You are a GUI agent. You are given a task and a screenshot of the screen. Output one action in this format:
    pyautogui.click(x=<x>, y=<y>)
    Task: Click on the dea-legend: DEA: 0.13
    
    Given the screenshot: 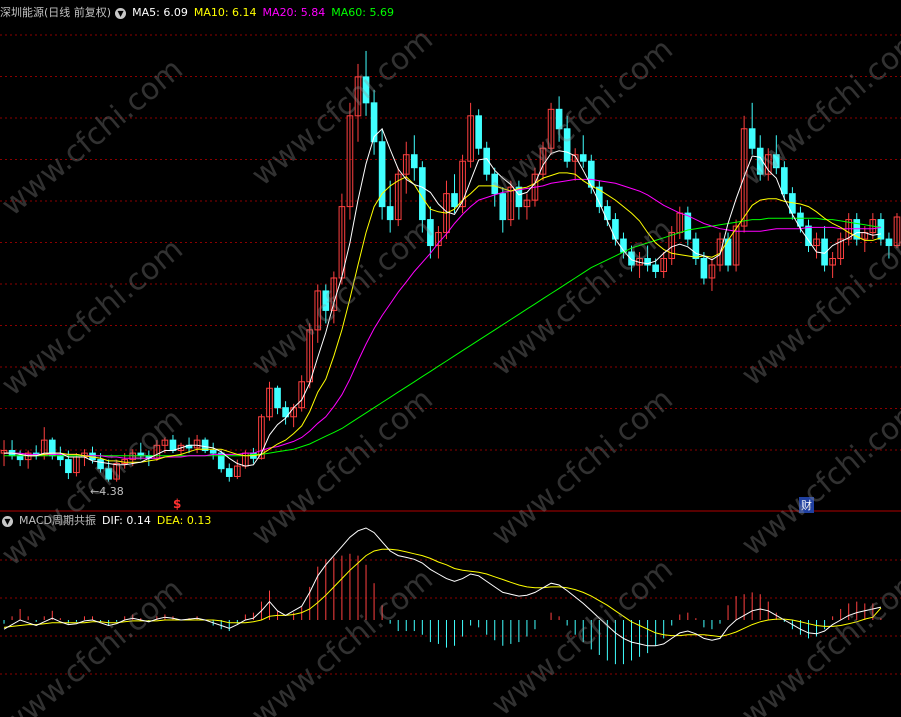 What is the action you would take?
    pyautogui.click(x=184, y=520)
    